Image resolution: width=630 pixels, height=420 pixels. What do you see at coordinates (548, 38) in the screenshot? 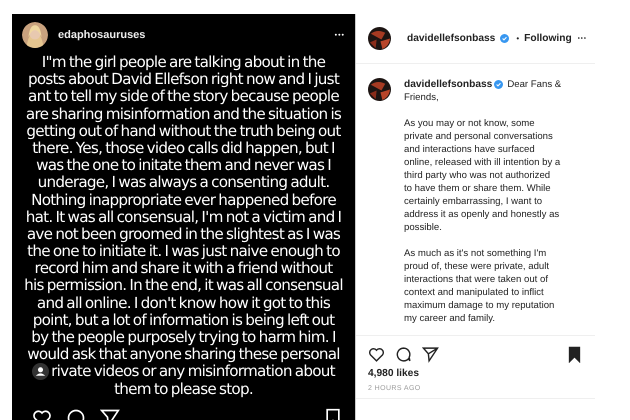
I see `following-button: Following` at bounding box center [548, 38].